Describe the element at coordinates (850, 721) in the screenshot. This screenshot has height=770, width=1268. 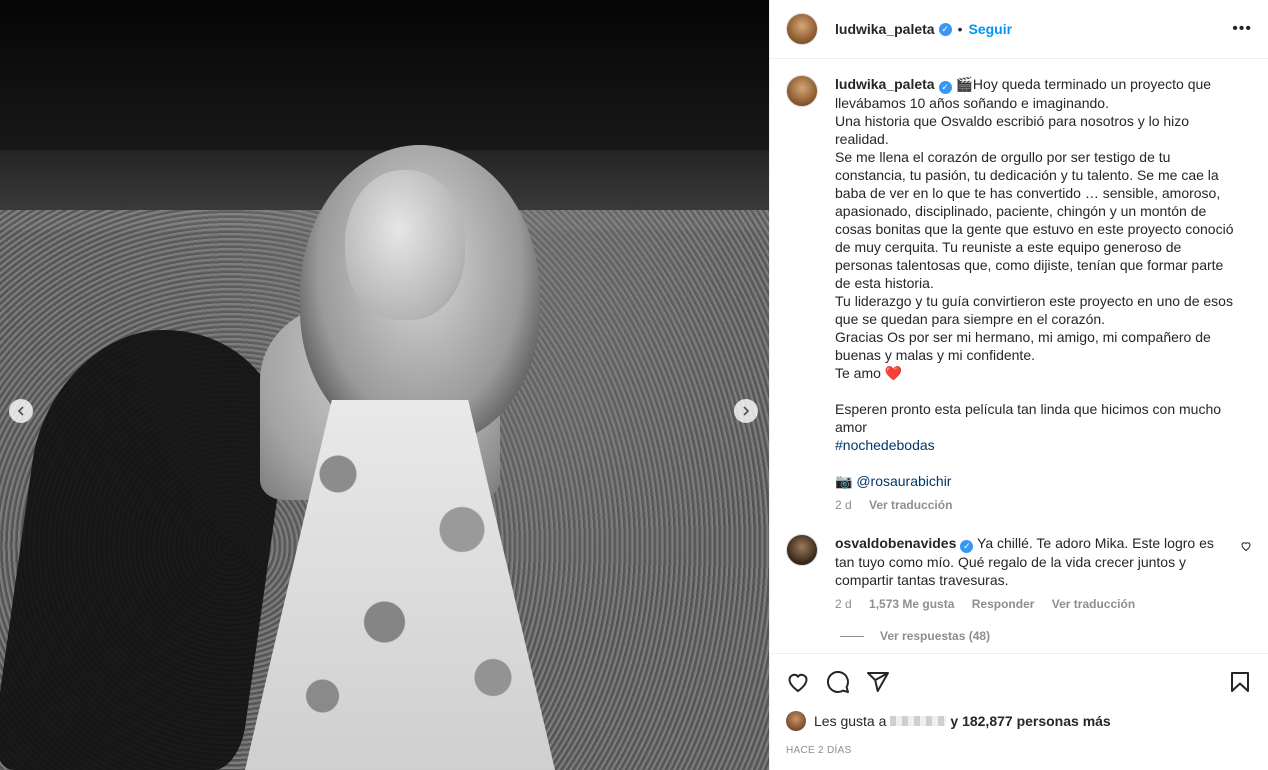
I see `likes-prefix: Les gusta a` at that location.